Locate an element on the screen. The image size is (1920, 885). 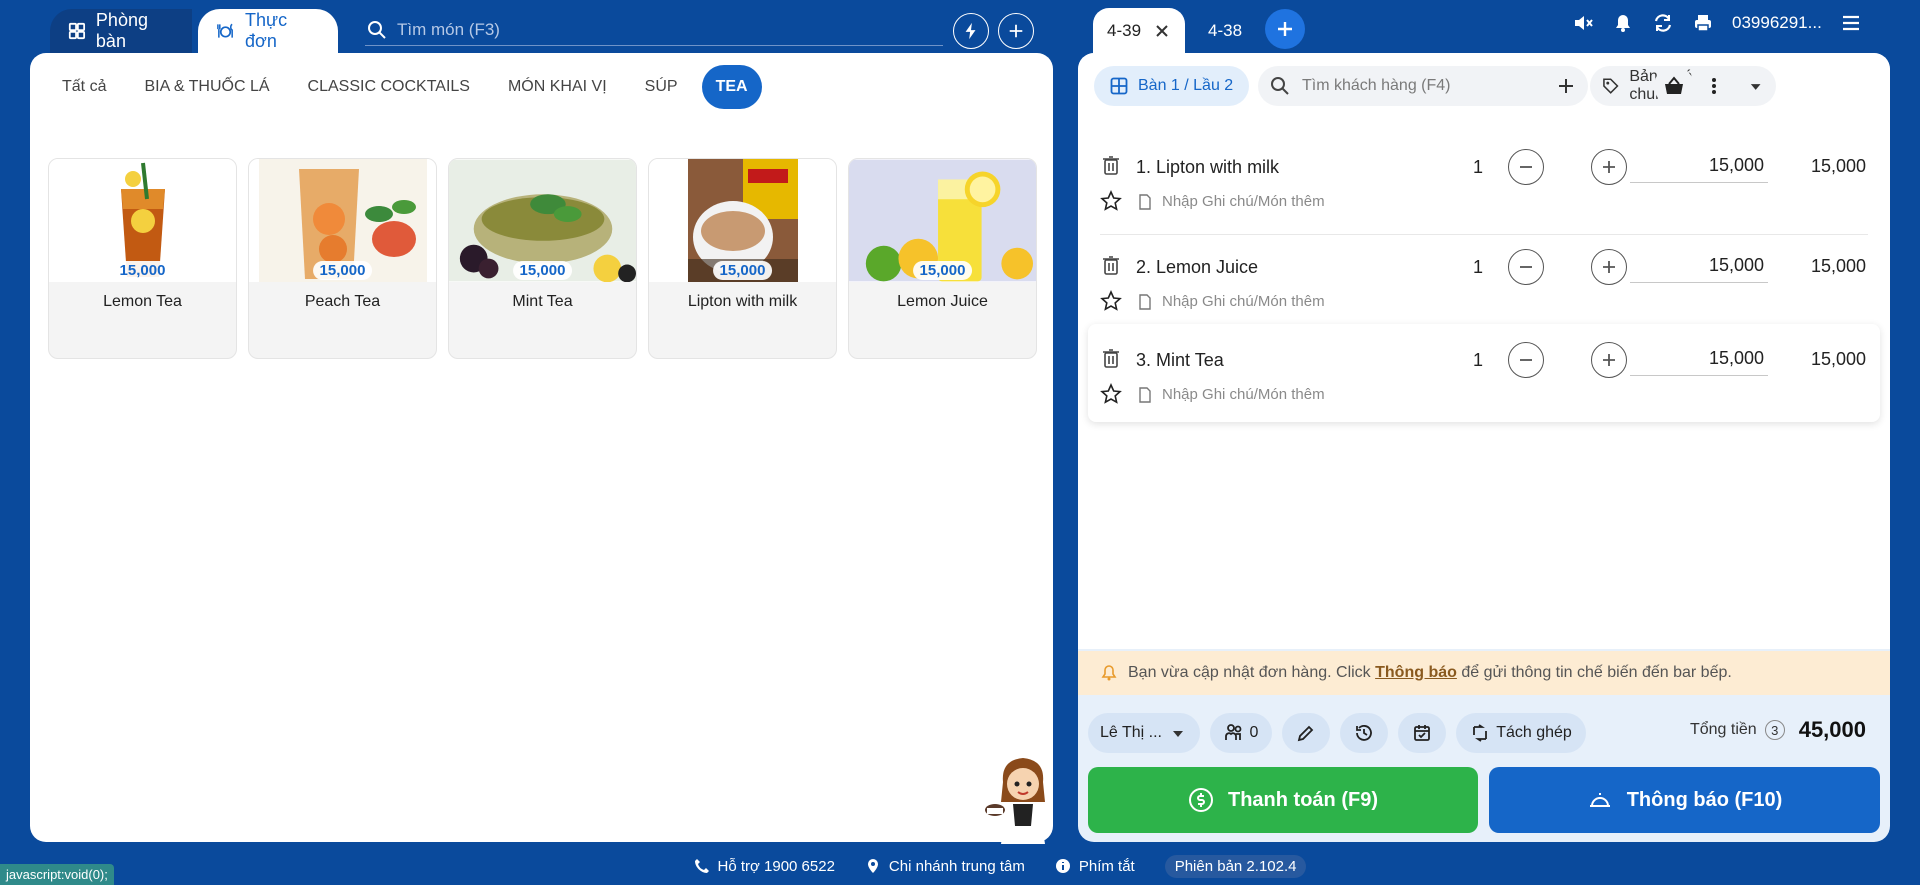
pay-button: Thanh toán (F9) is located at coordinates (1283, 800).